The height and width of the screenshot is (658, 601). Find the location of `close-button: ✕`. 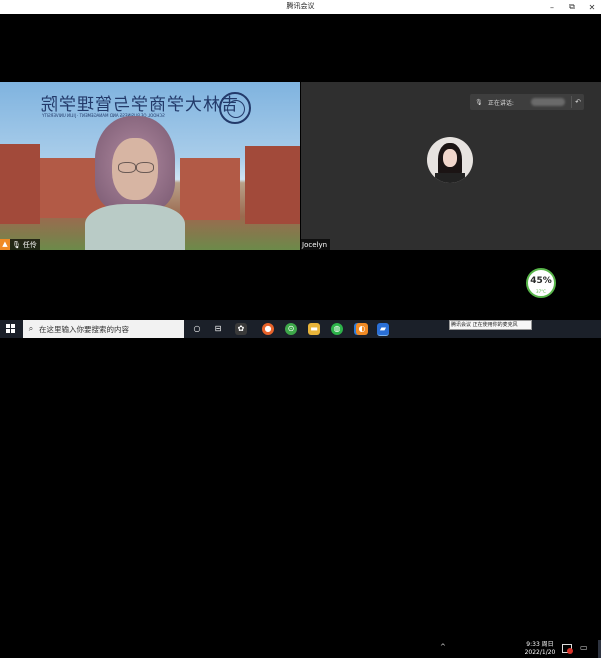

close-button: ✕ is located at coordinates (592, 7).